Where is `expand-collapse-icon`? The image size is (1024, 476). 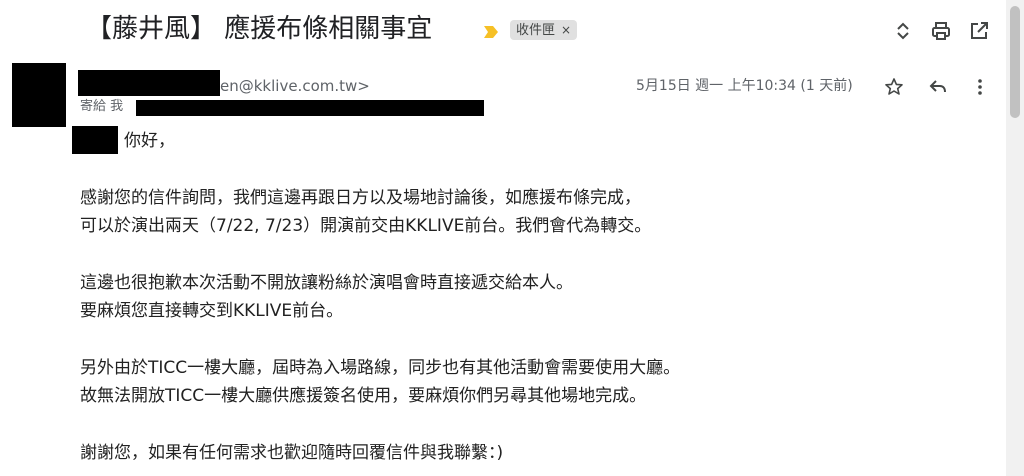
expand-collapse-icon is located at coordinates (903, 31).